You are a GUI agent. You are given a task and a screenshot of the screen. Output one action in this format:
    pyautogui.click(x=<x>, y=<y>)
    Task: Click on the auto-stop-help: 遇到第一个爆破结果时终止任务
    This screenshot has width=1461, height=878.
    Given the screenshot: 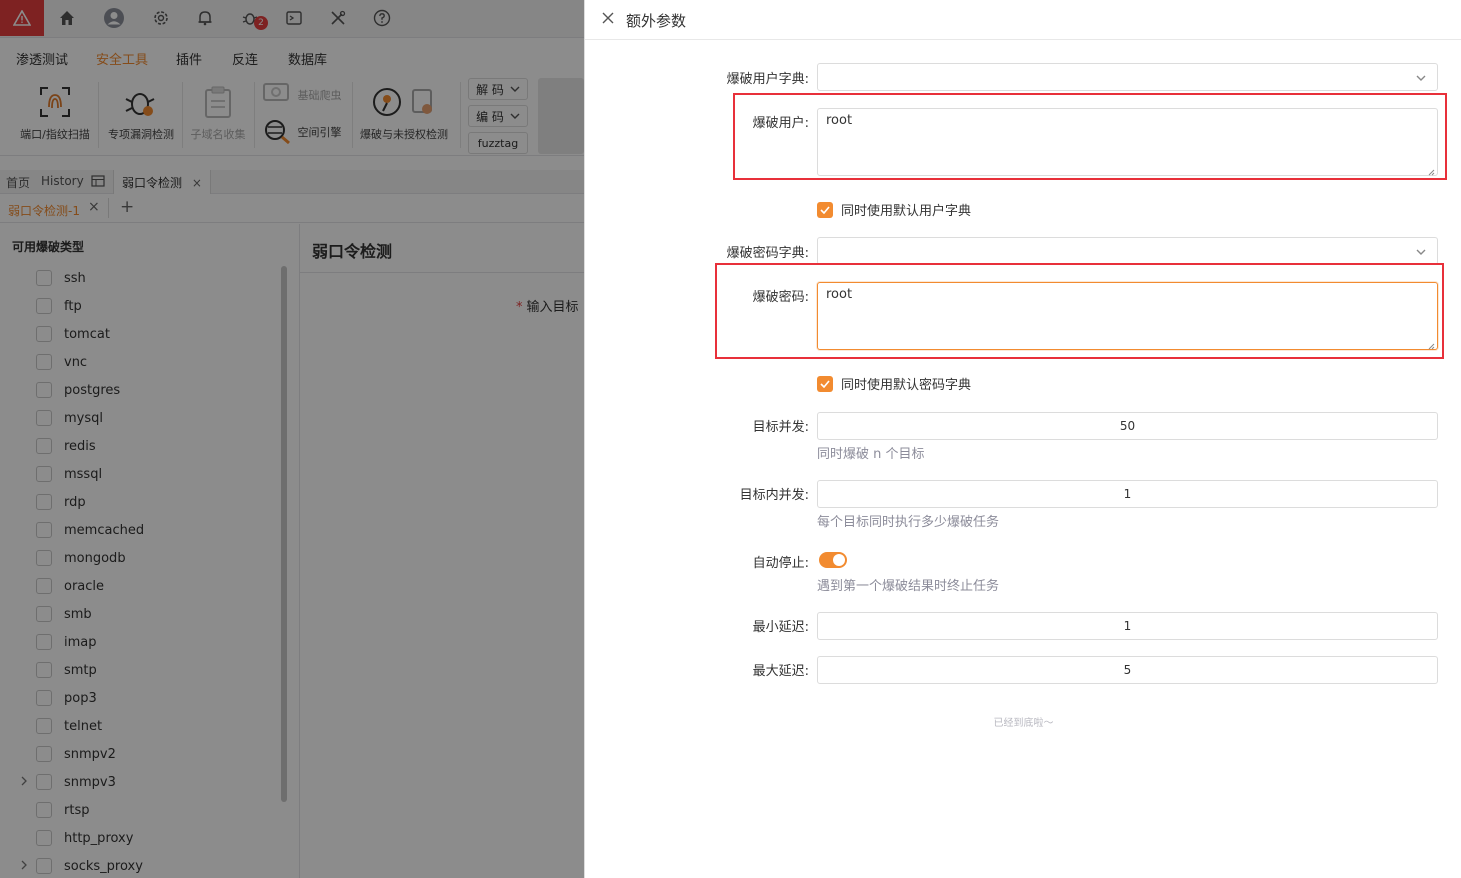 What is the action you would take?
    pyautogui.click(x=908, y=586)
    